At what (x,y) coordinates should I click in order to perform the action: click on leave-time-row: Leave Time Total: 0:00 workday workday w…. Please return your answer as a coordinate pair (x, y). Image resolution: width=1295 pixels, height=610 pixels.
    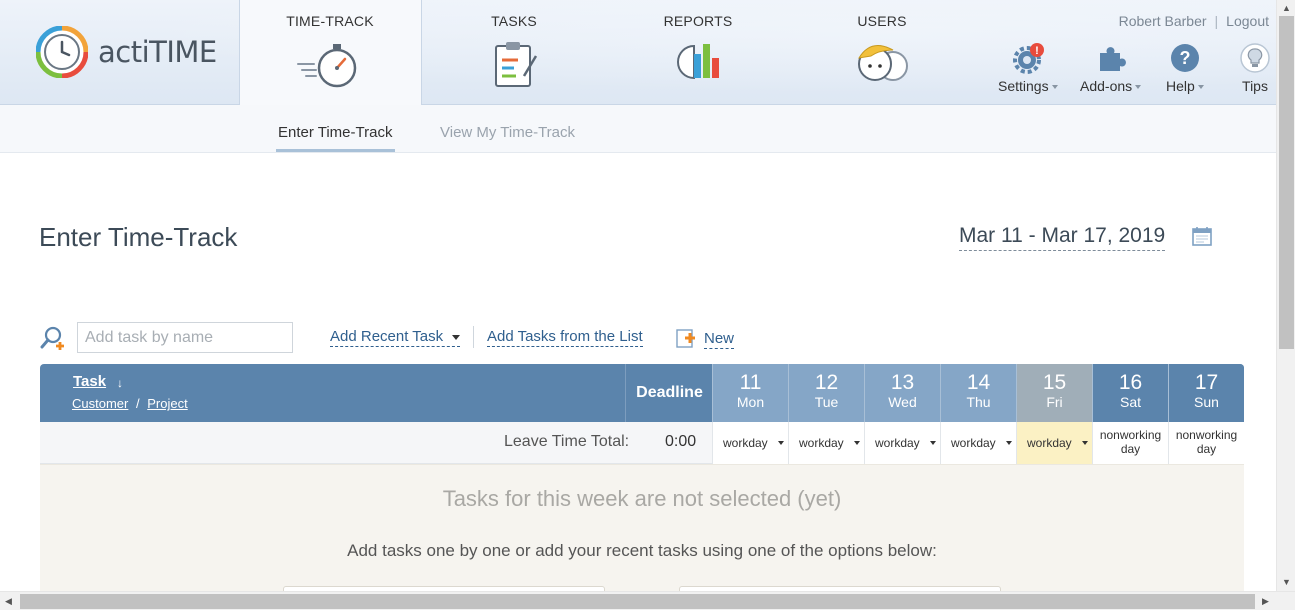
    Looking at the image, I should click on (642, 443).